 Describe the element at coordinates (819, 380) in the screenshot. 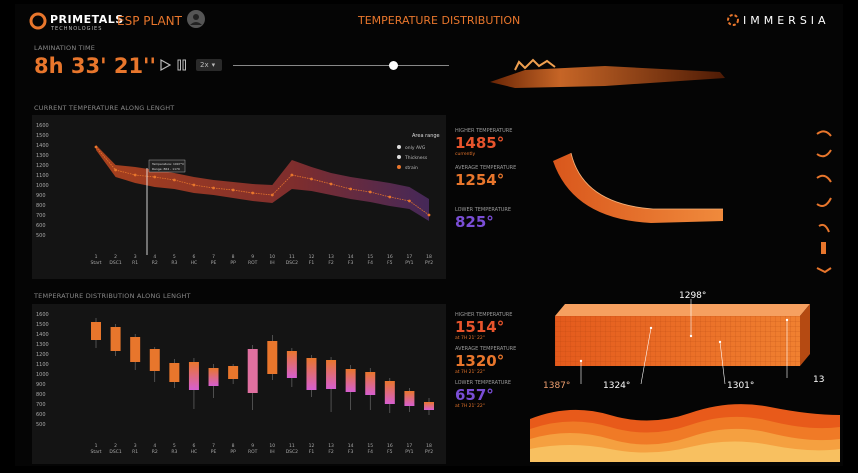

I see `probe-4-value: 1344°` at that location.